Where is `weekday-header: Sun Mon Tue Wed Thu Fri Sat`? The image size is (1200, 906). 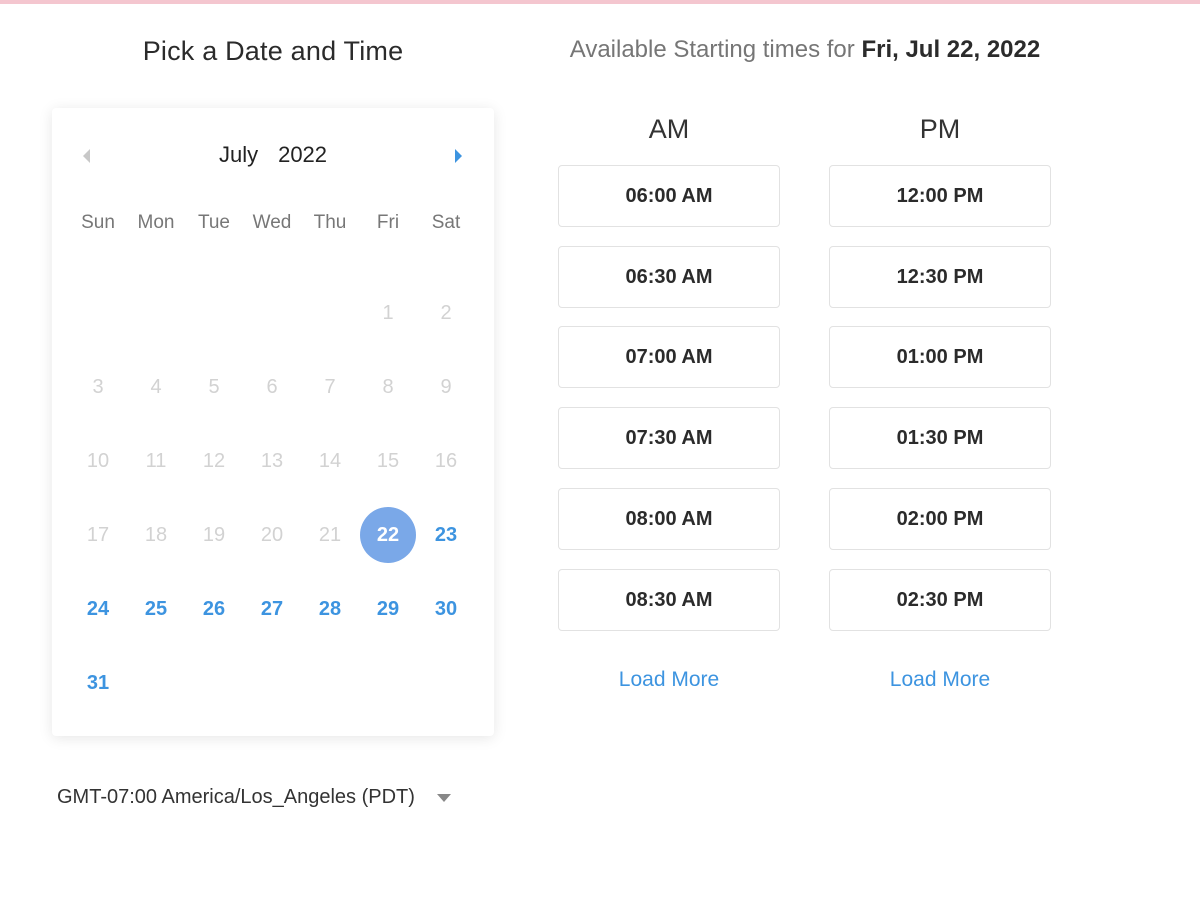 weekday-header: Sun Mon Tue Wed Thu Fri Sat is located at coordinates (272, 223).